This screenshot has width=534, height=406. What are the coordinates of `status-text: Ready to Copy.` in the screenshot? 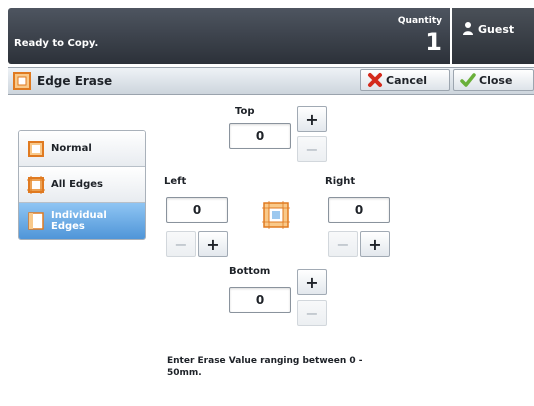 It's located at (56, 43).